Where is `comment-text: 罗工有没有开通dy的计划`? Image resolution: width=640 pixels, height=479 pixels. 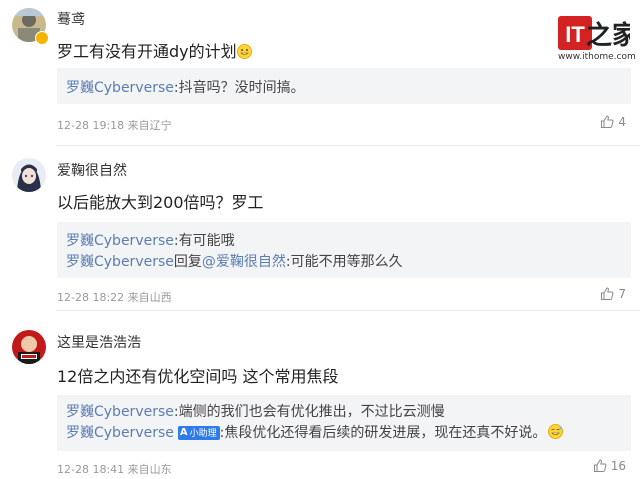
comment-text: 罗工有没有开通dy的计划 is located at coordinates (154, 50).